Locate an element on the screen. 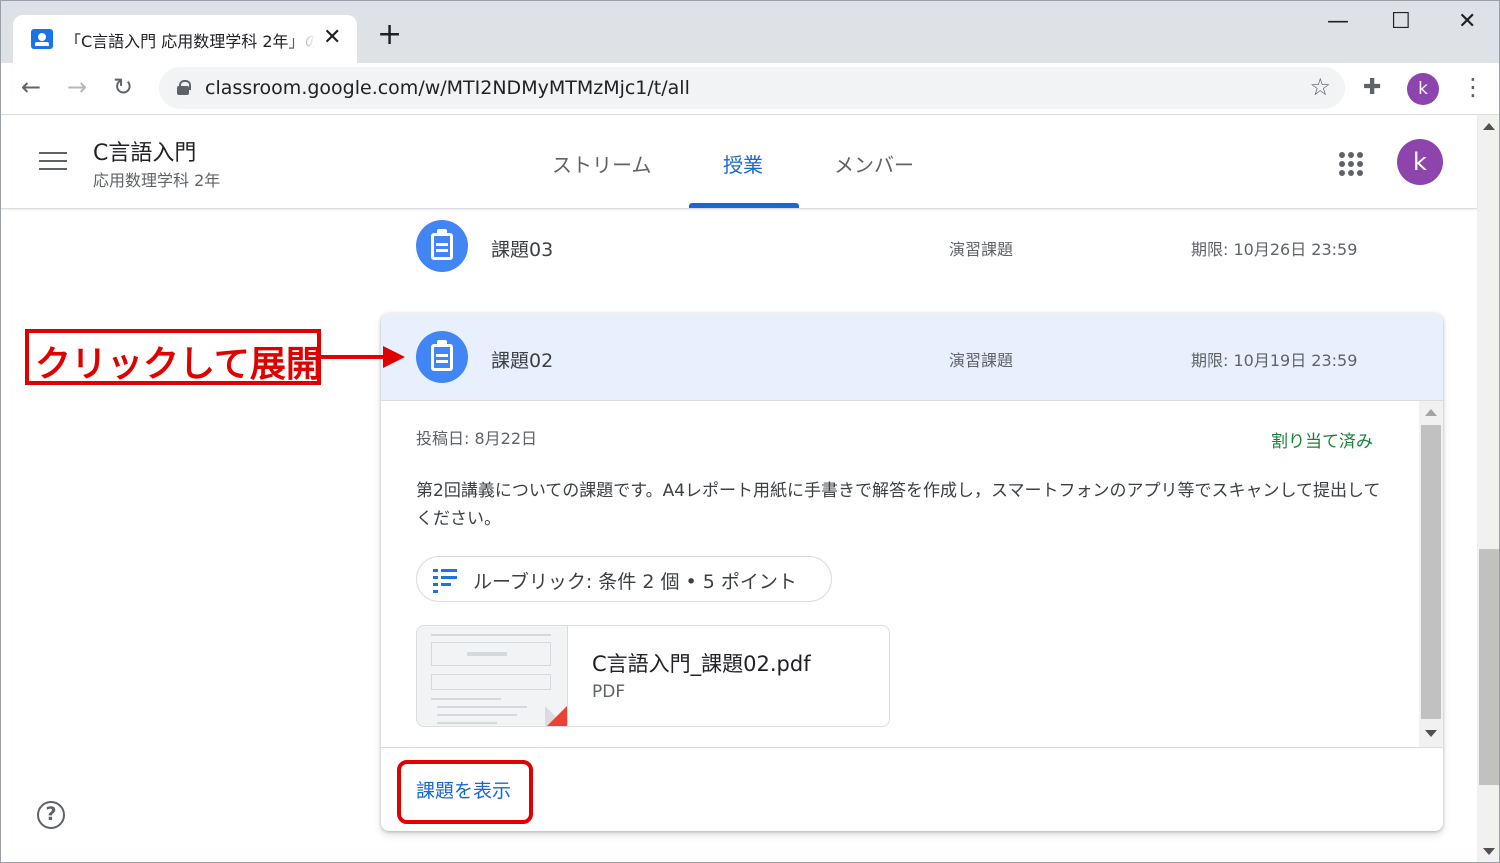 Image resolution: width=1500 pixels, height=863 pixels. pdf-file-icon is located at coordinates (556, 716).